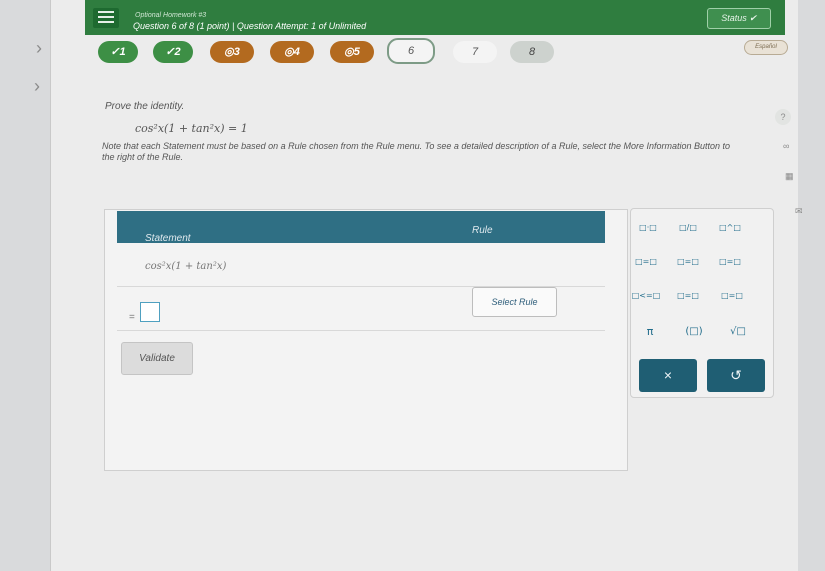 This screenshot has width=825, height=571. I want to click on question-3-button: ◎3, so click(232, 52).